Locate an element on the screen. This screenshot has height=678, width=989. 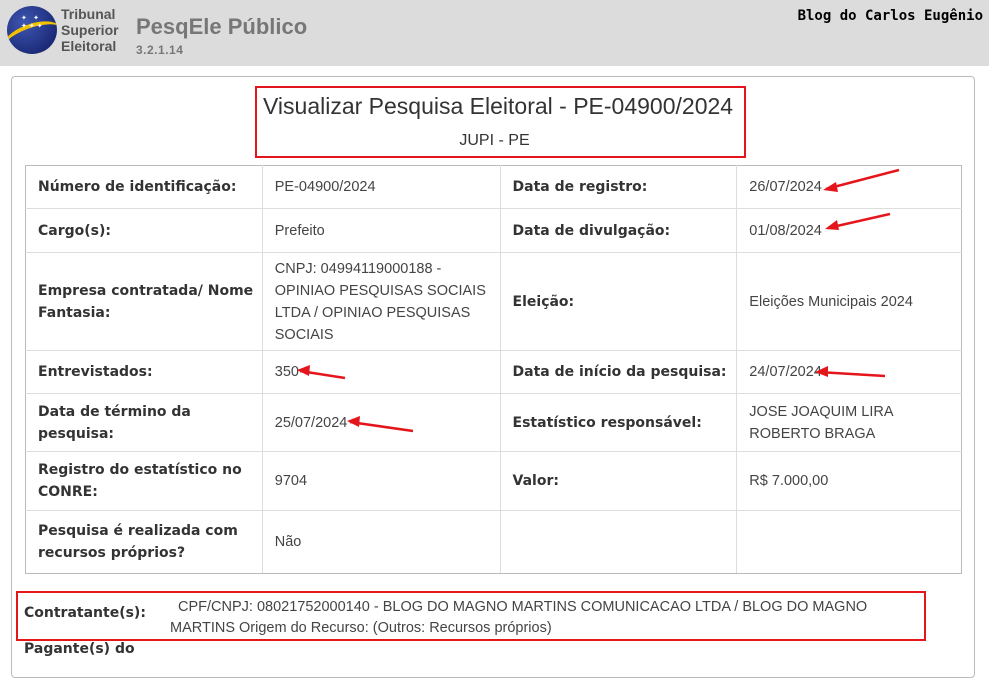
value-eleicao: Eleições Municipais 2024 is located at coordinates (849, 301).